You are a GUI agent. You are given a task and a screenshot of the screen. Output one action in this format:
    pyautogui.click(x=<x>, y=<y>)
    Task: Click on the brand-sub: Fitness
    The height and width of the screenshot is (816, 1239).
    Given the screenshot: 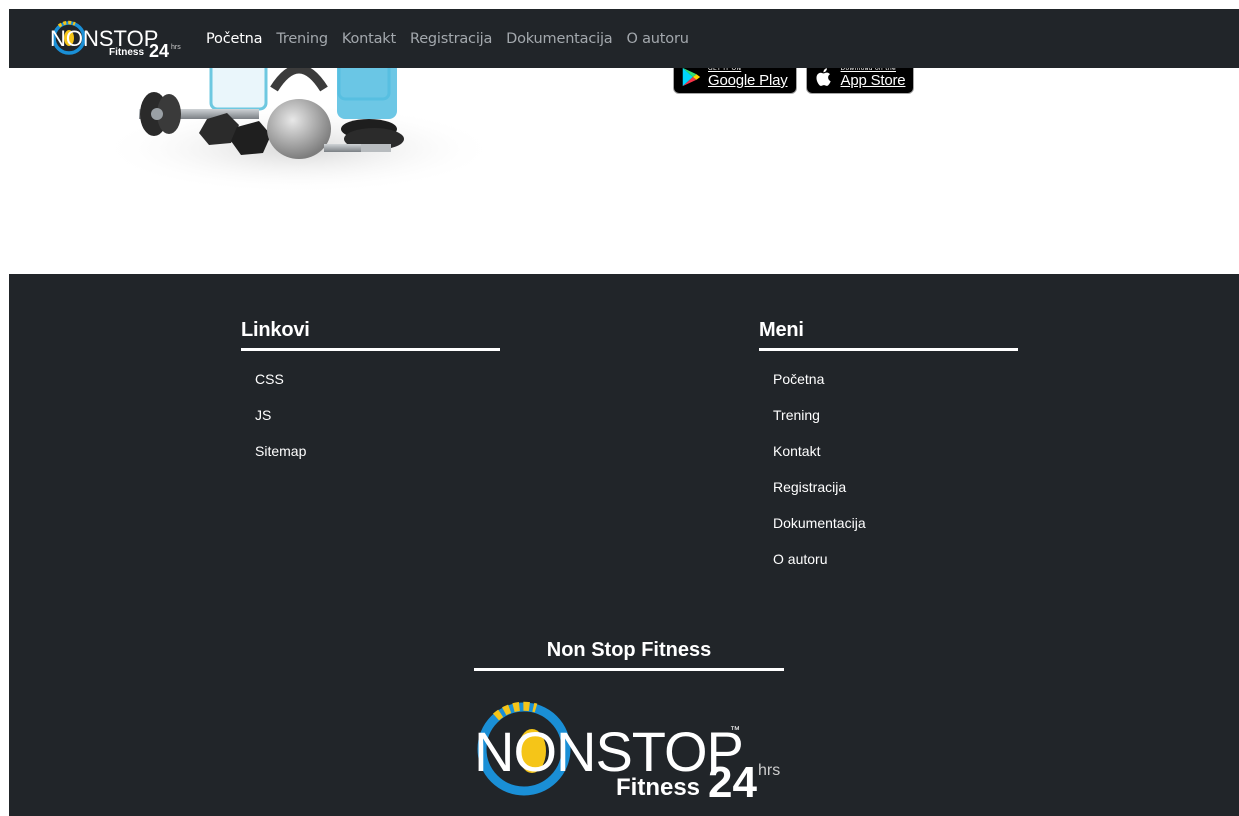 What is the action you would take?
    pyautogui.click(x=126, y=52)
    